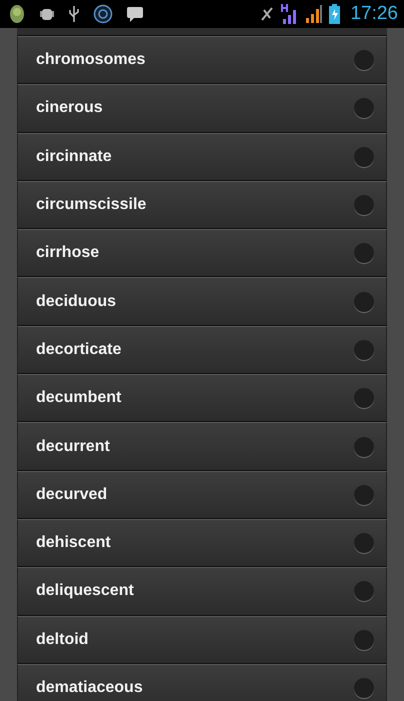 This screenshot has height=701, width=404. Describe the element at coordinates (68, 253) in the screenshot. I see `item-label: cirrhose` at that location.